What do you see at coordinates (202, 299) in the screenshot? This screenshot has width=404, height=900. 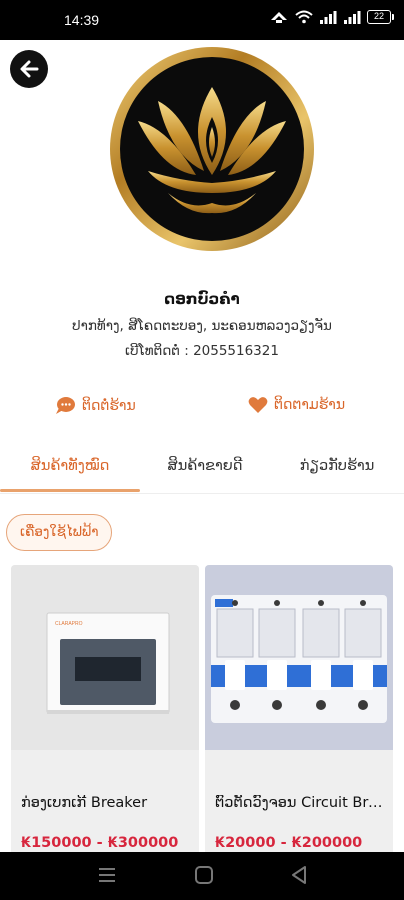 I see `shop-name: ດອກບົວຄຳ` at bounding box center [202, 299].